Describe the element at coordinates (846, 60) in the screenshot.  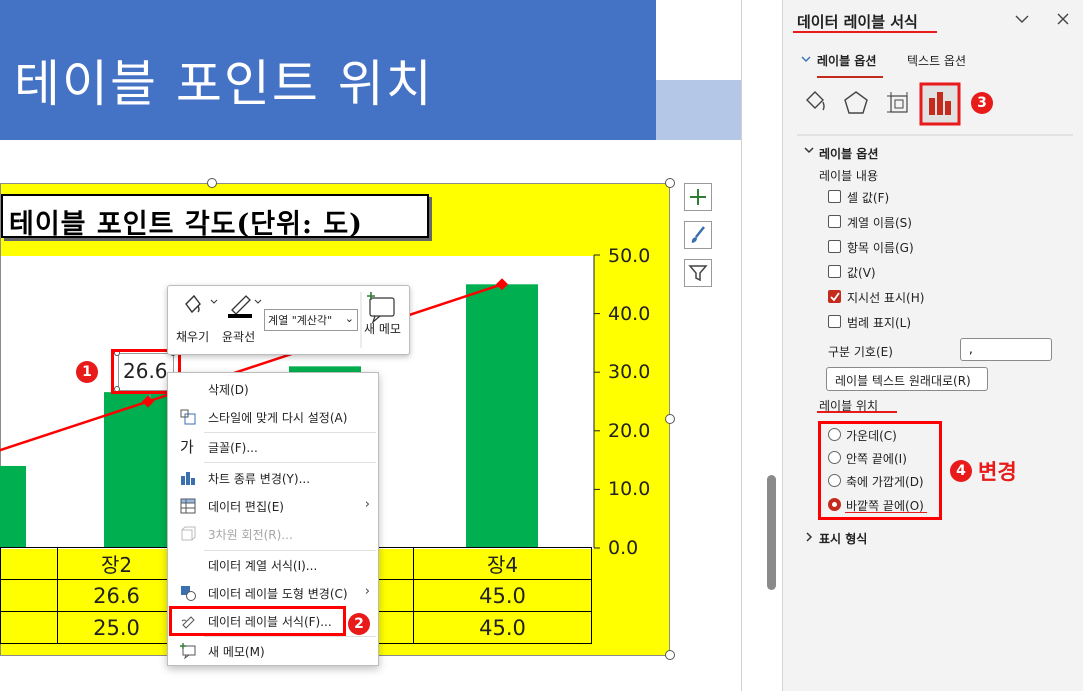
I see `tab-label-options: 레이블 옵션` at that location.